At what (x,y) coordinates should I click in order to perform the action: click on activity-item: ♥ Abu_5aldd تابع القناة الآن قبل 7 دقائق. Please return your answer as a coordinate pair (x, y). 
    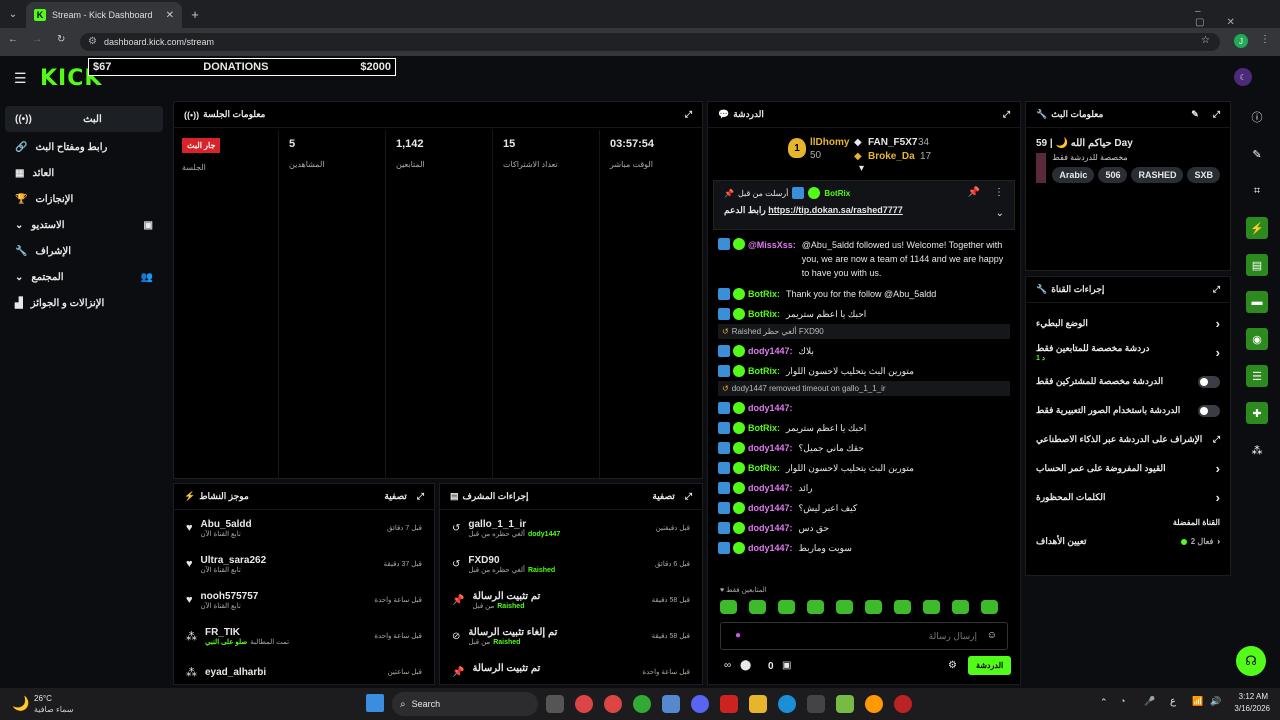
    Looking at the image, I should click on (304, 528).